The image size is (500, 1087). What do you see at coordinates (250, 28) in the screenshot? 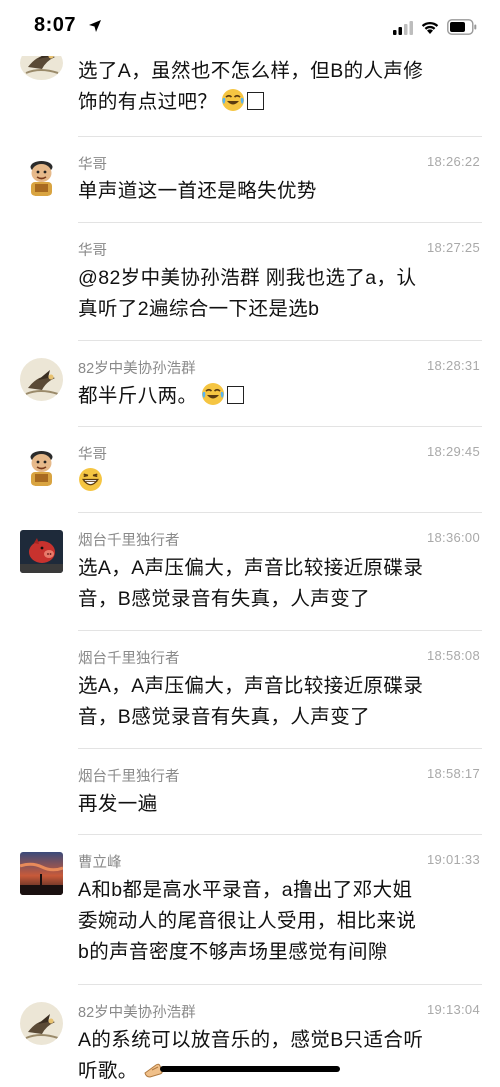
I see `status-bar: 8:07` at bounding box center [250, 28].